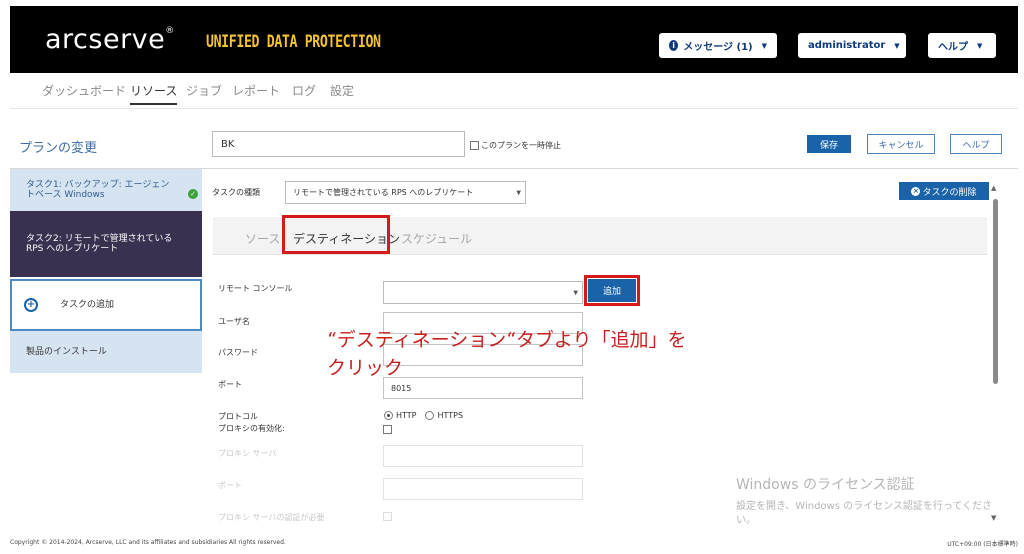 Image resolution: width=1024 pixels, height=554 pixels. I want to click on sidebar-item-task2: タスク2: リモートで管理されている RPS へのレプリケート, so click(106, 244).